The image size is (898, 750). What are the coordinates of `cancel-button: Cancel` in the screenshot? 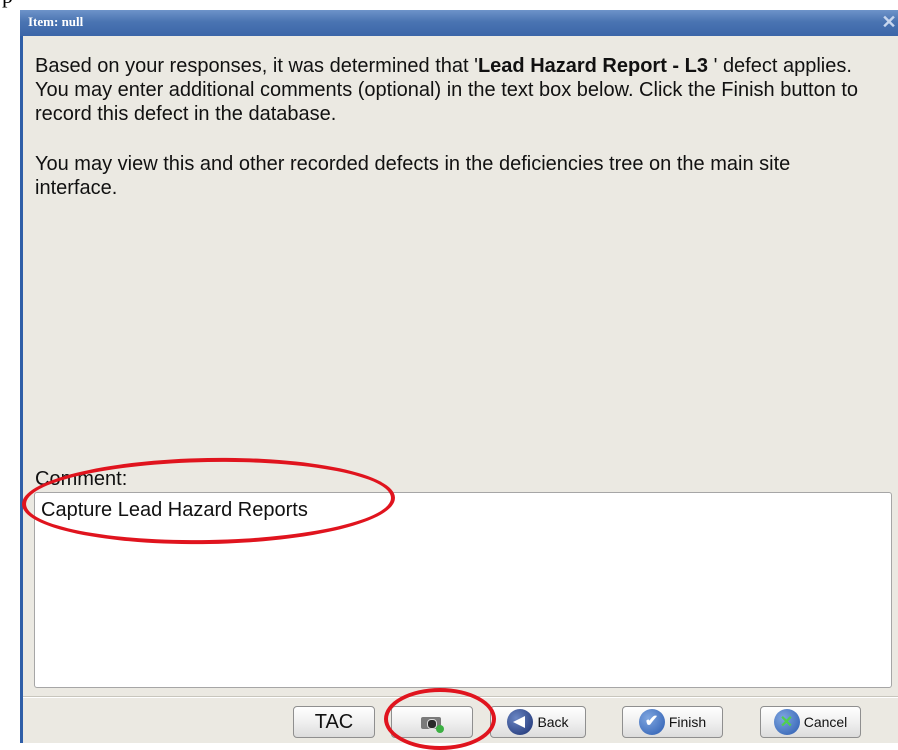 It's located at (810, 722).